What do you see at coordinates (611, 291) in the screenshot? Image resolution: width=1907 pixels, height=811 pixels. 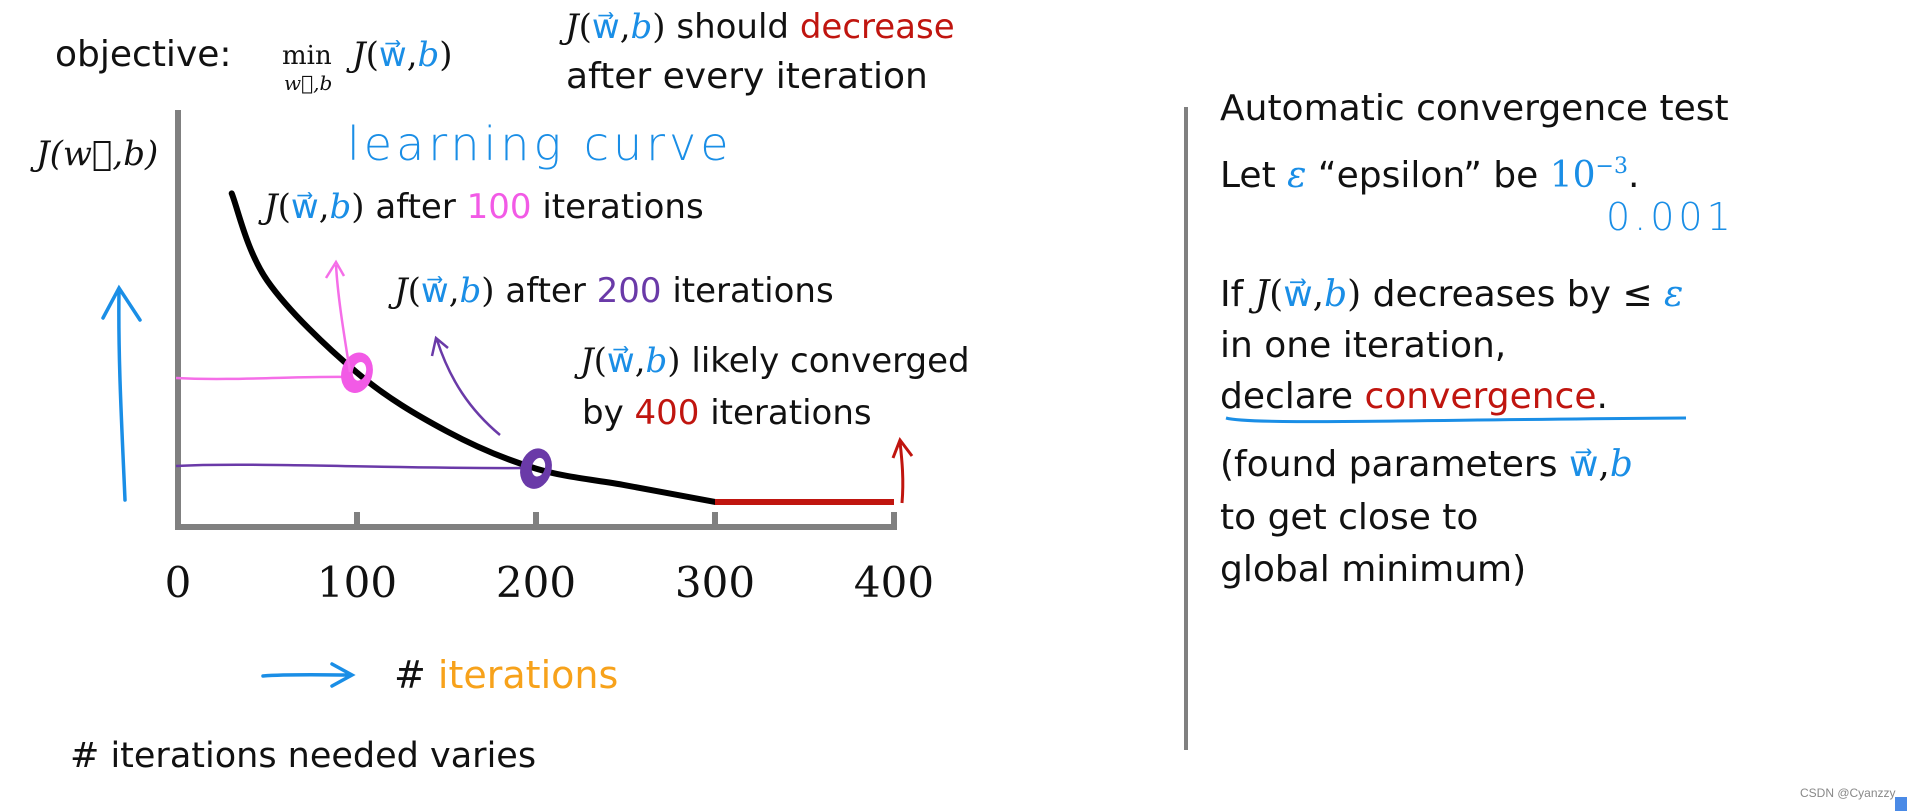 I see `annotation-200: J(w⃗,b) after 200 iterations` at bounding box center [611, 291].